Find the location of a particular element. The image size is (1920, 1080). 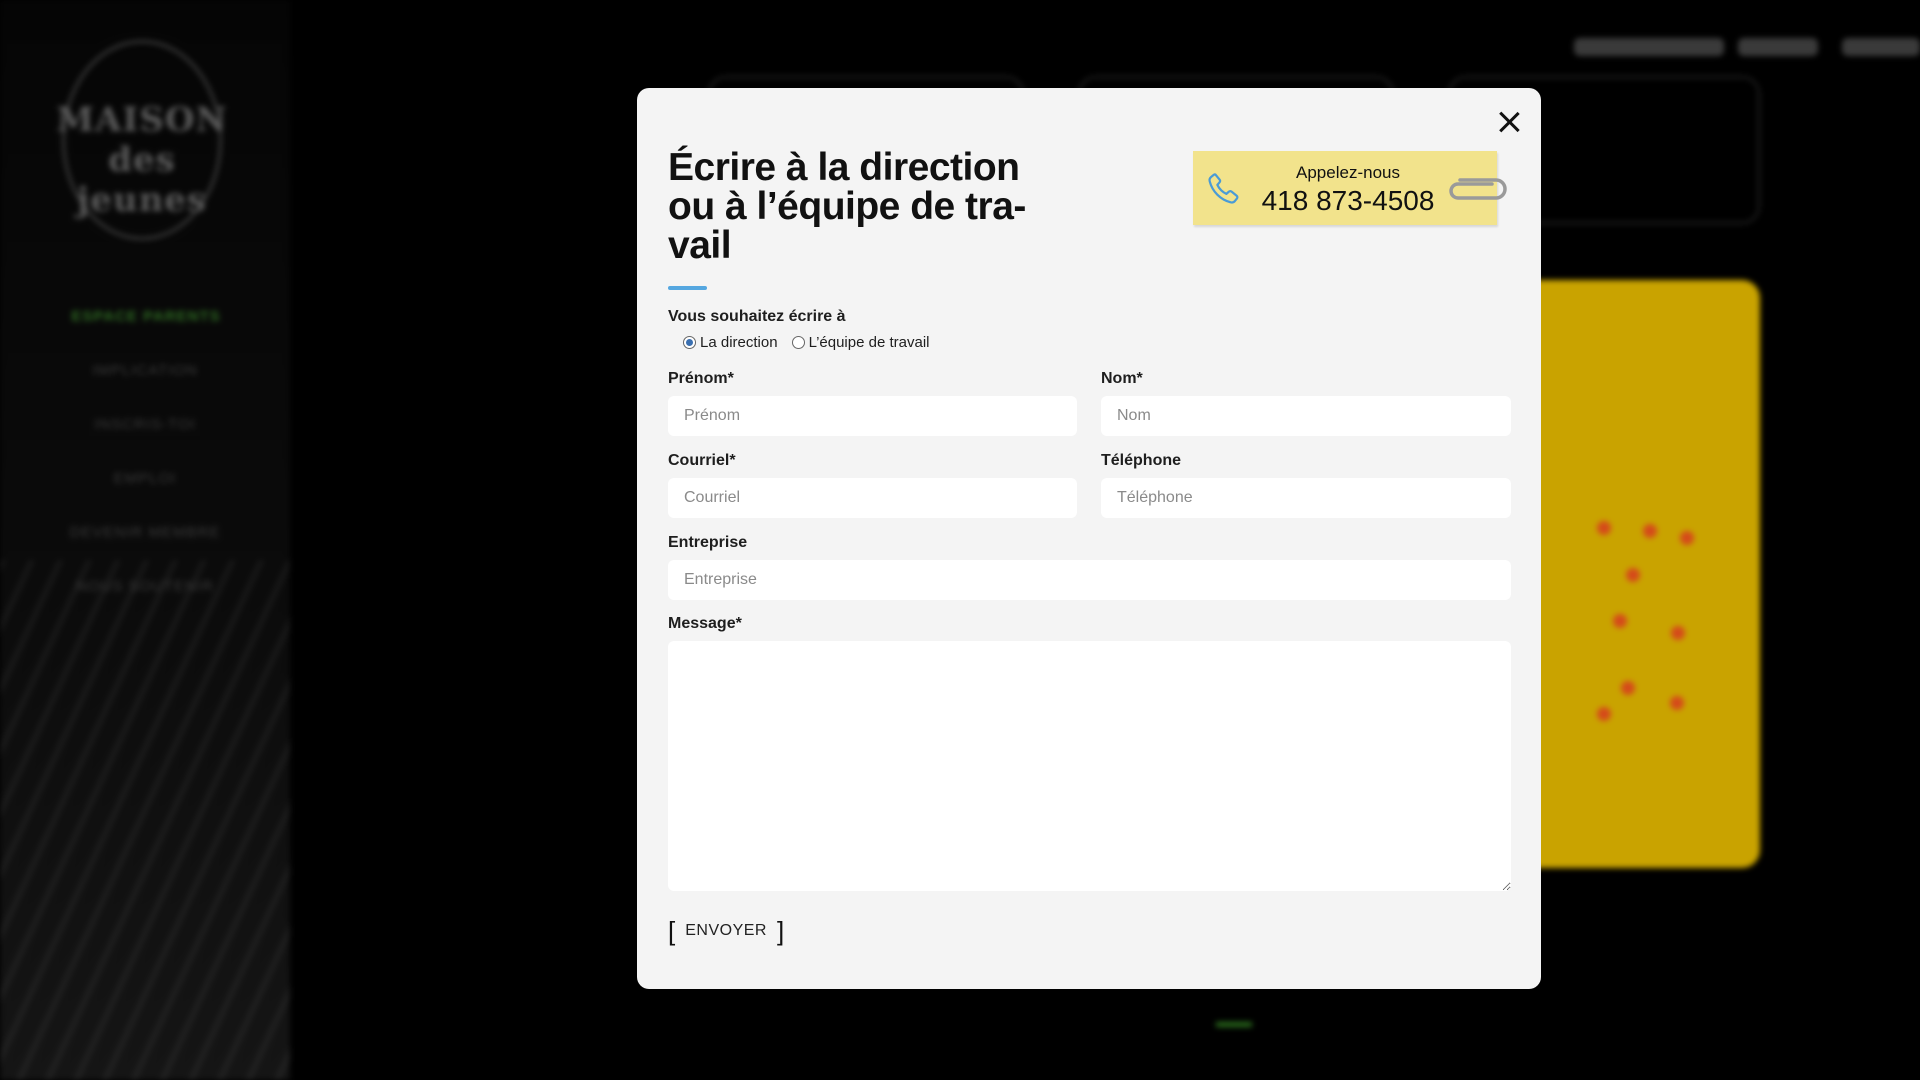

sidebar-item: IMPLICATION is located at coordinates (145, 389).